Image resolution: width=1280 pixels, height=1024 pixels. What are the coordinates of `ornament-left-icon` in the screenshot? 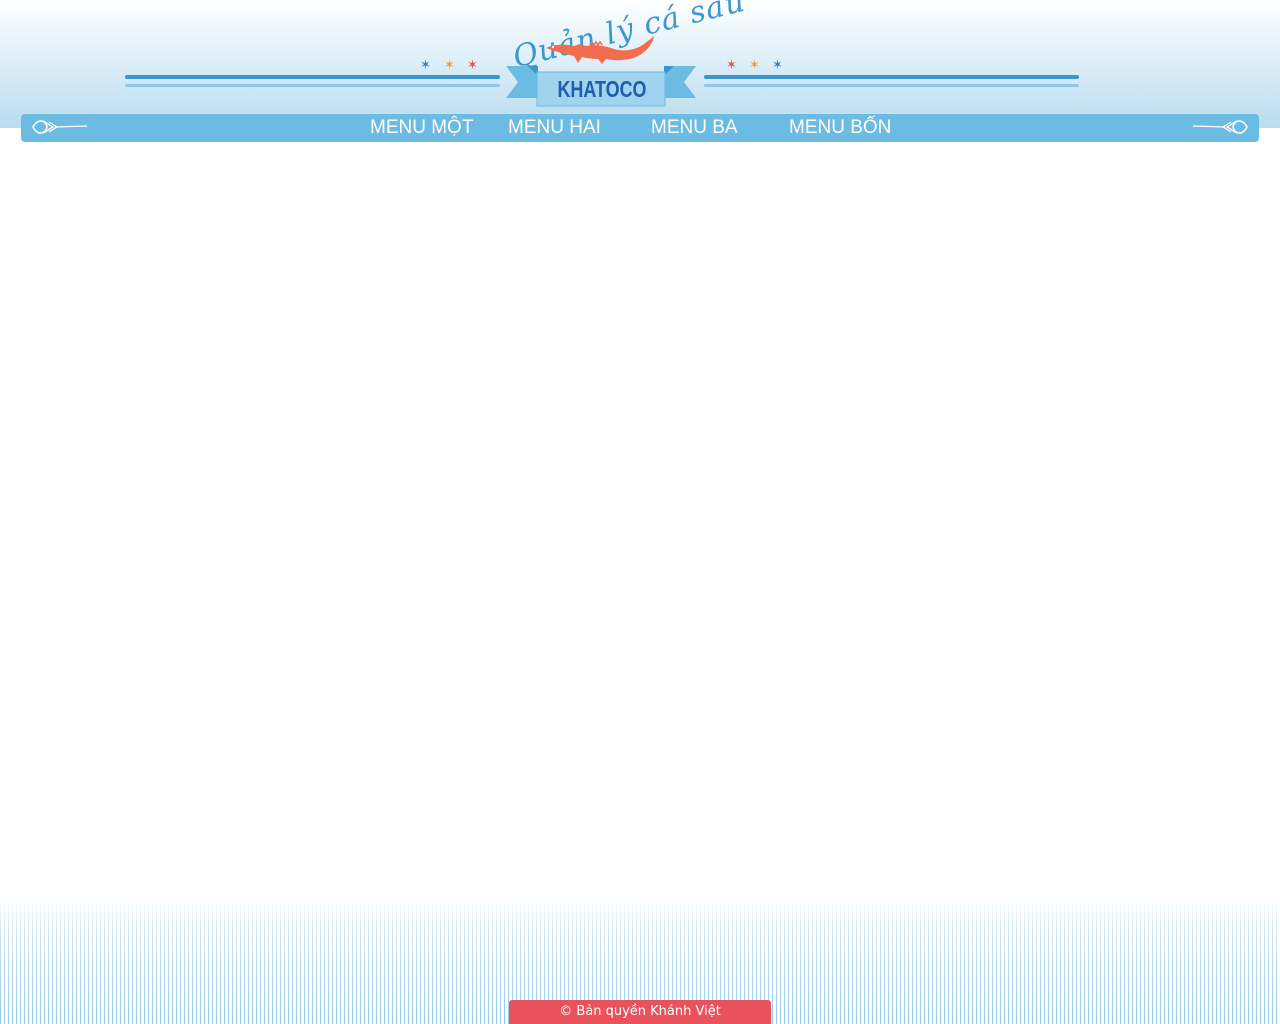 It's located at (59, 127).